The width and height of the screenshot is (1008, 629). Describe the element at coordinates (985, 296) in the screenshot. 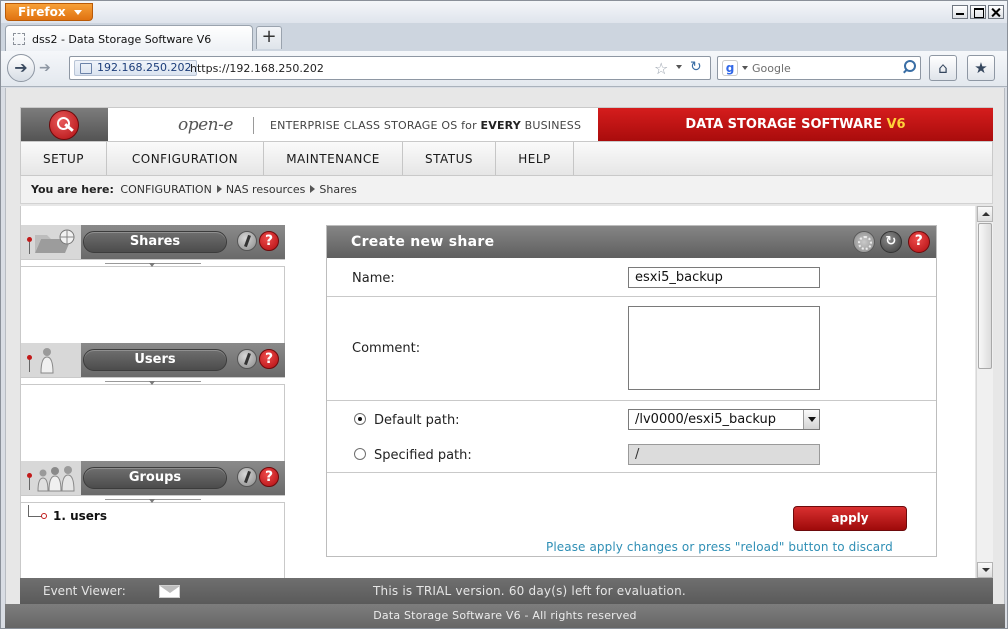

I see `scroll-thumb` at that location.